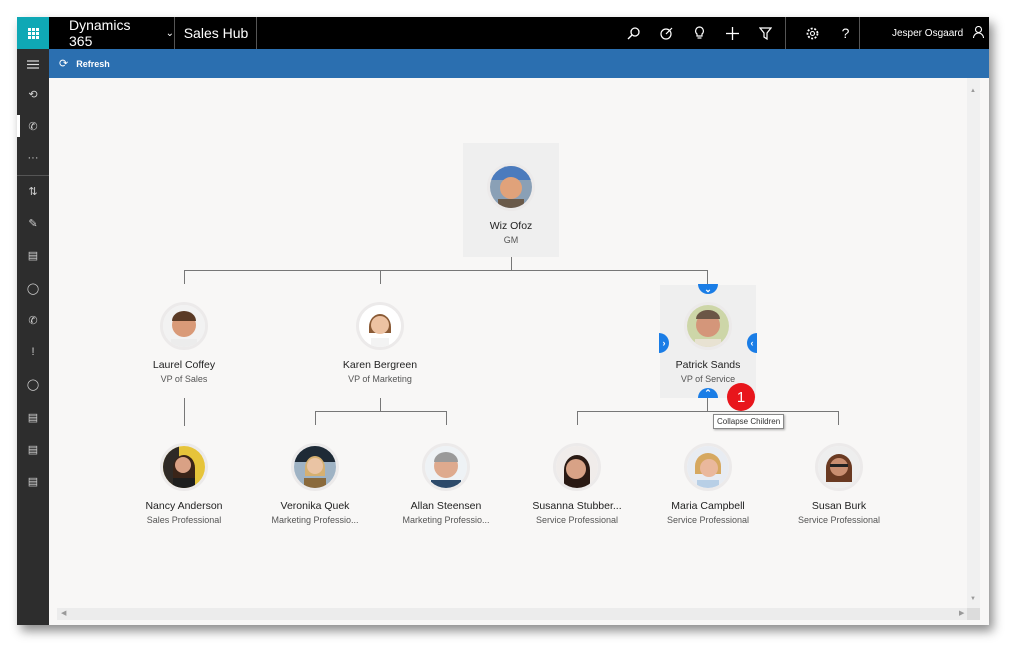 The height and width of the screenshot is (660, 1024). What do you see at coordinates (765, 33) in the screenshot?
I see `filter-icon` at bounding box center [765, 33].